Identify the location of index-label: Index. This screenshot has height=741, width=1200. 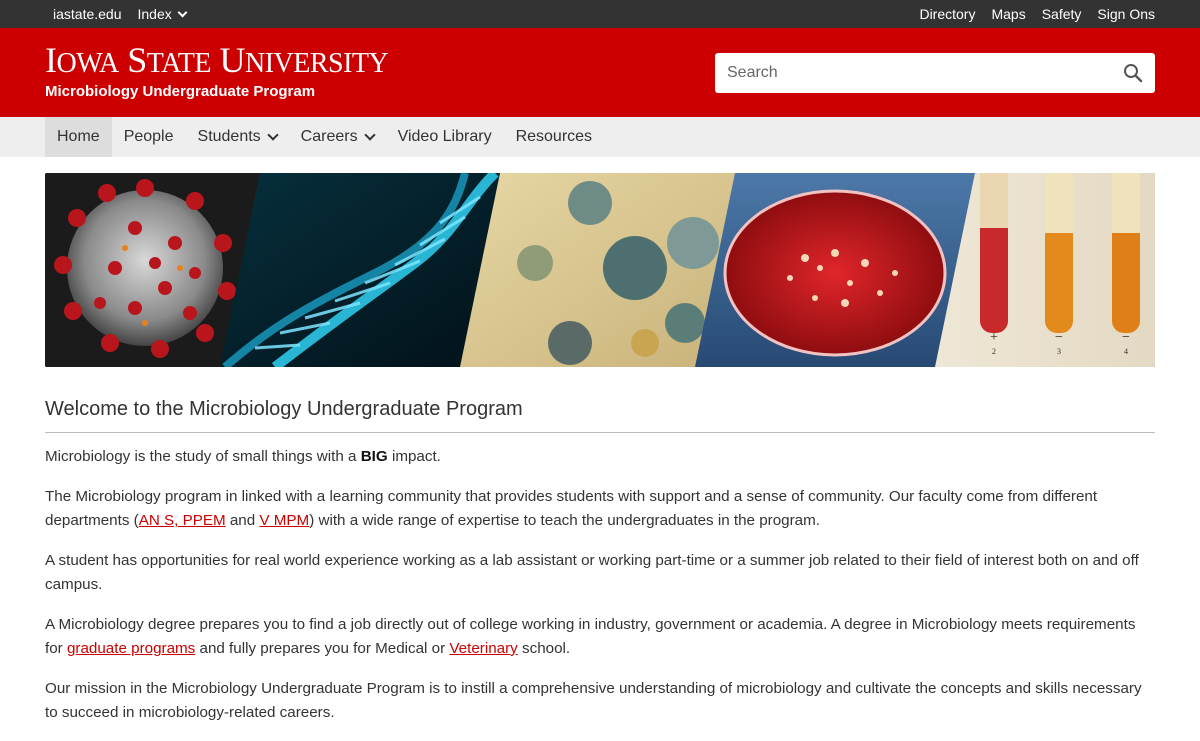
(154, 14).